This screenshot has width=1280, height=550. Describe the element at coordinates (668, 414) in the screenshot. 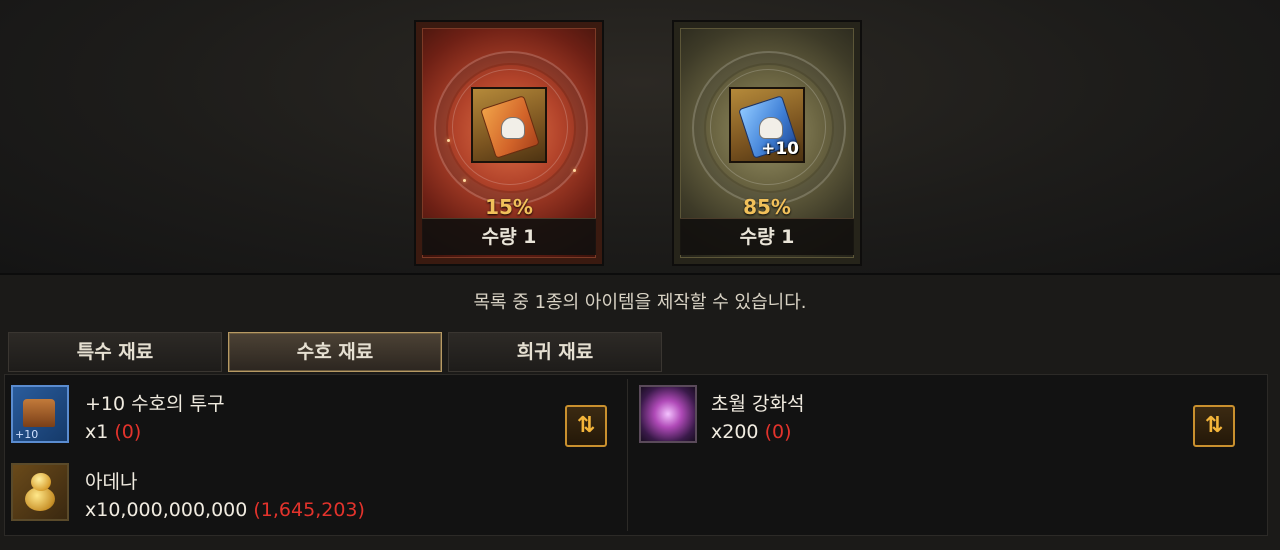

I see `transcendence-stone-icon` at that location.